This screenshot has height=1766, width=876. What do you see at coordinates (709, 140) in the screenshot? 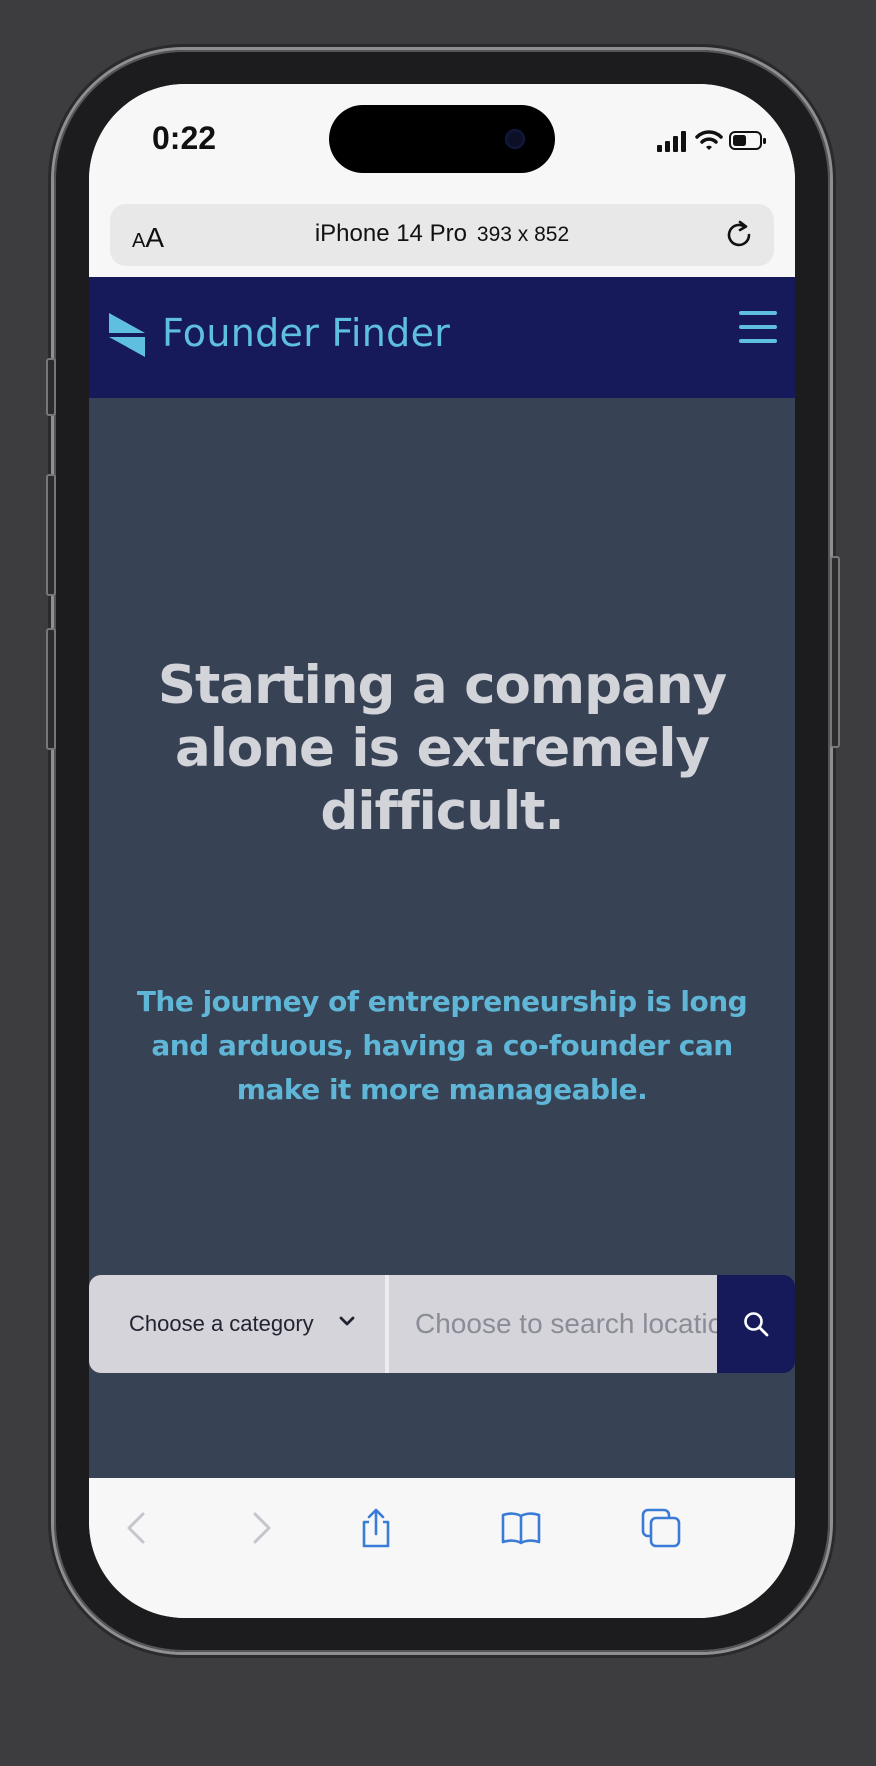
I see `wifi-icon` at bounding box center [709, 140].